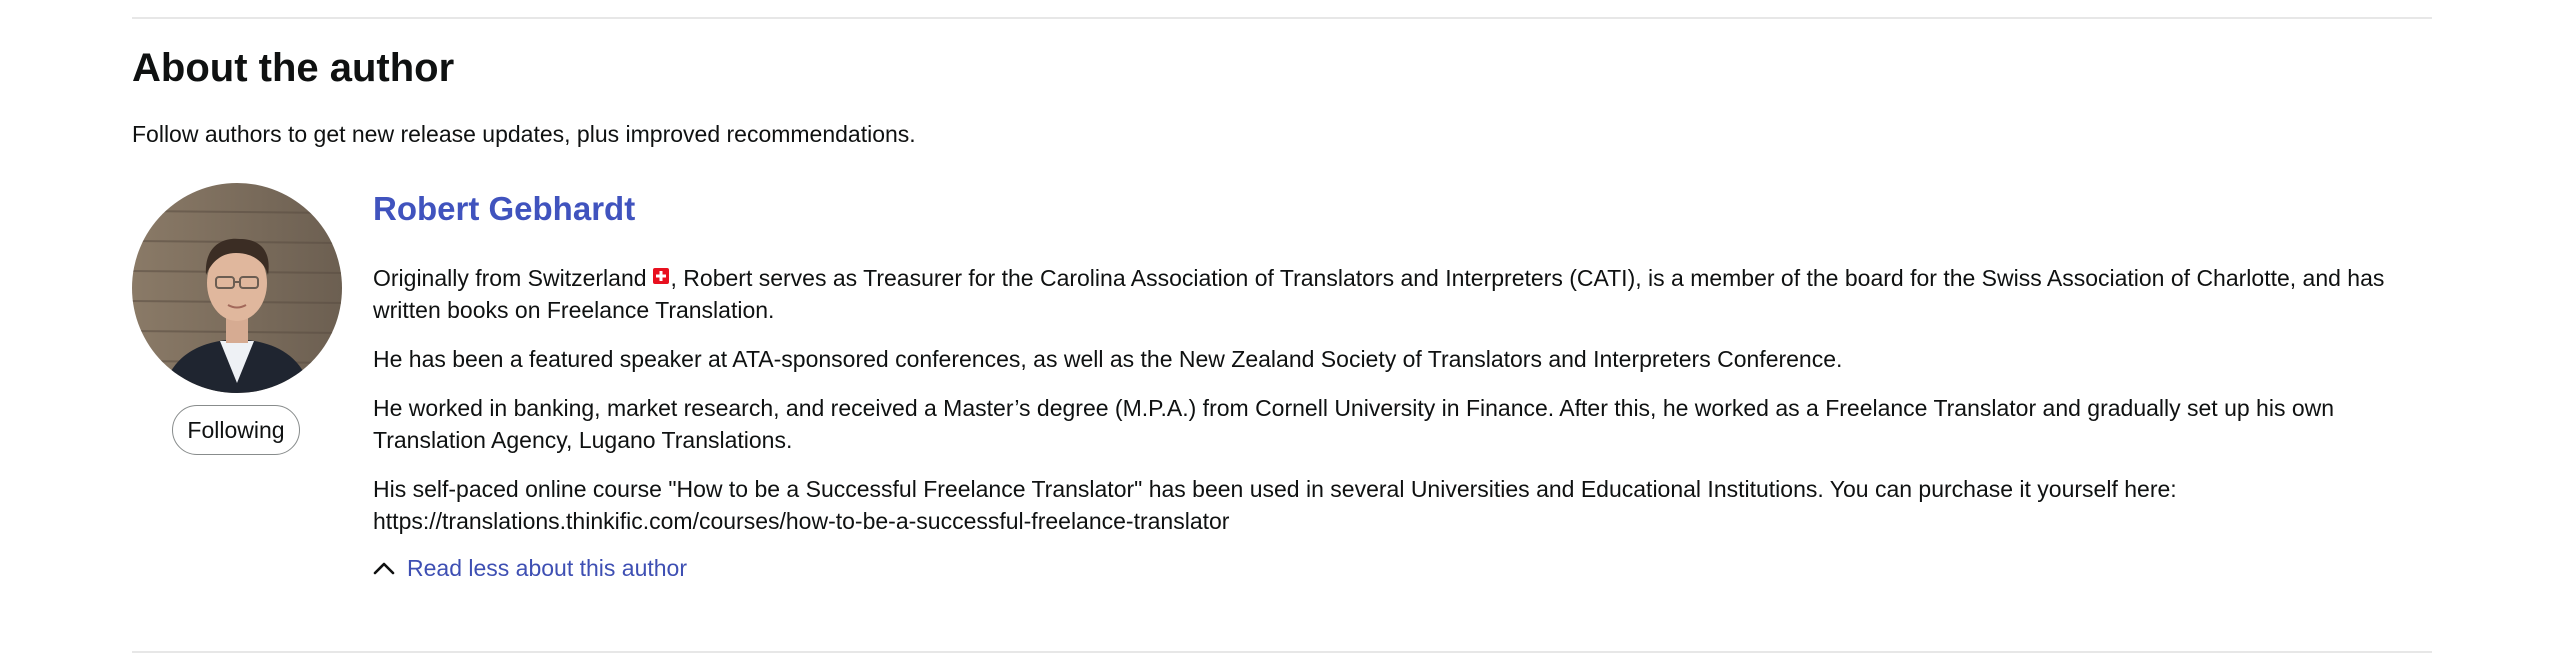  I want to click on read-less-link: Read less about this author, so click(547, 568).